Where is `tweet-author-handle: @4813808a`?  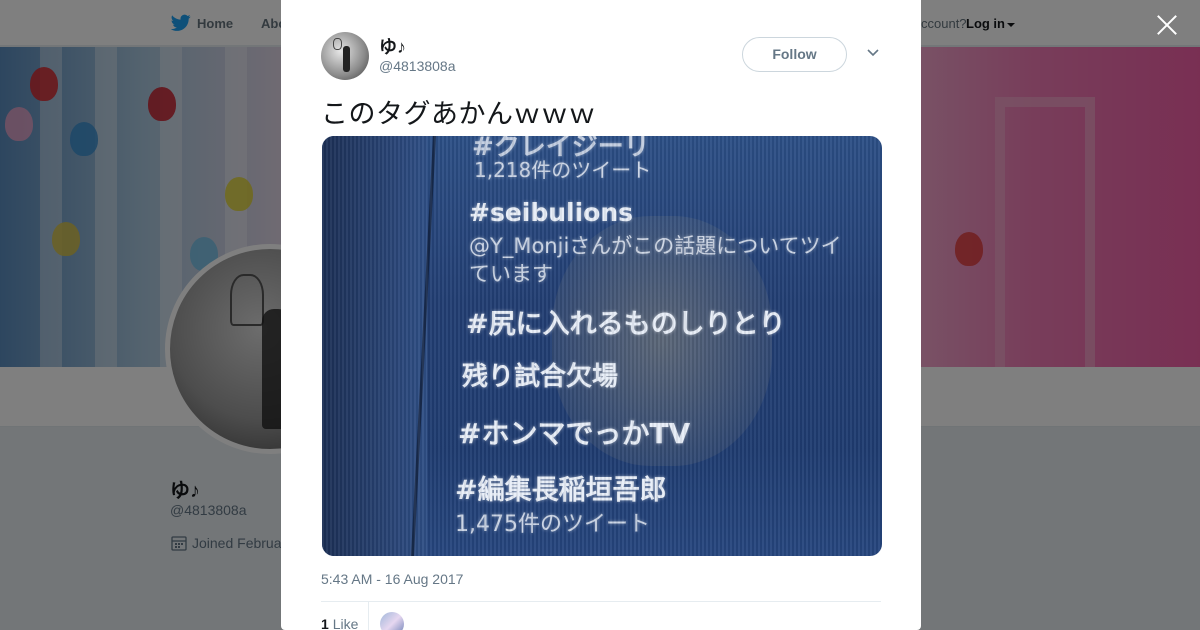 tweet-author-handle: @4813808a is located at coordinates (417, 66).